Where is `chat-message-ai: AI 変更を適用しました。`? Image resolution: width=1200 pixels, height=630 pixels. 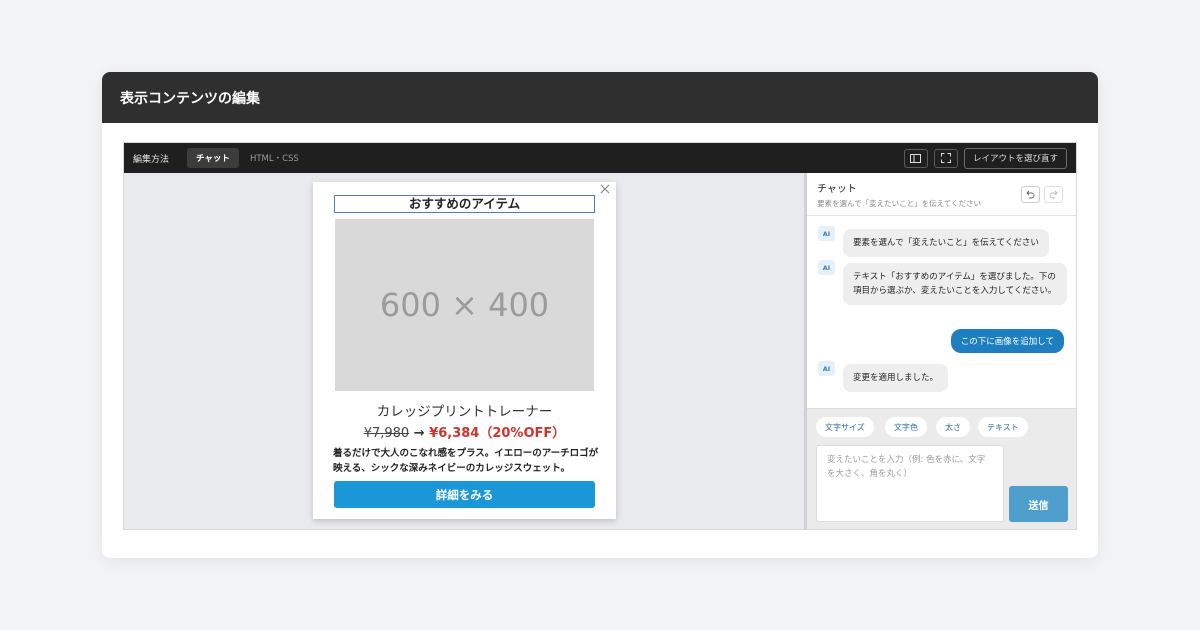 chat-message-ai: AI 変更を適用しました。 is located at coordinates (883, 376).